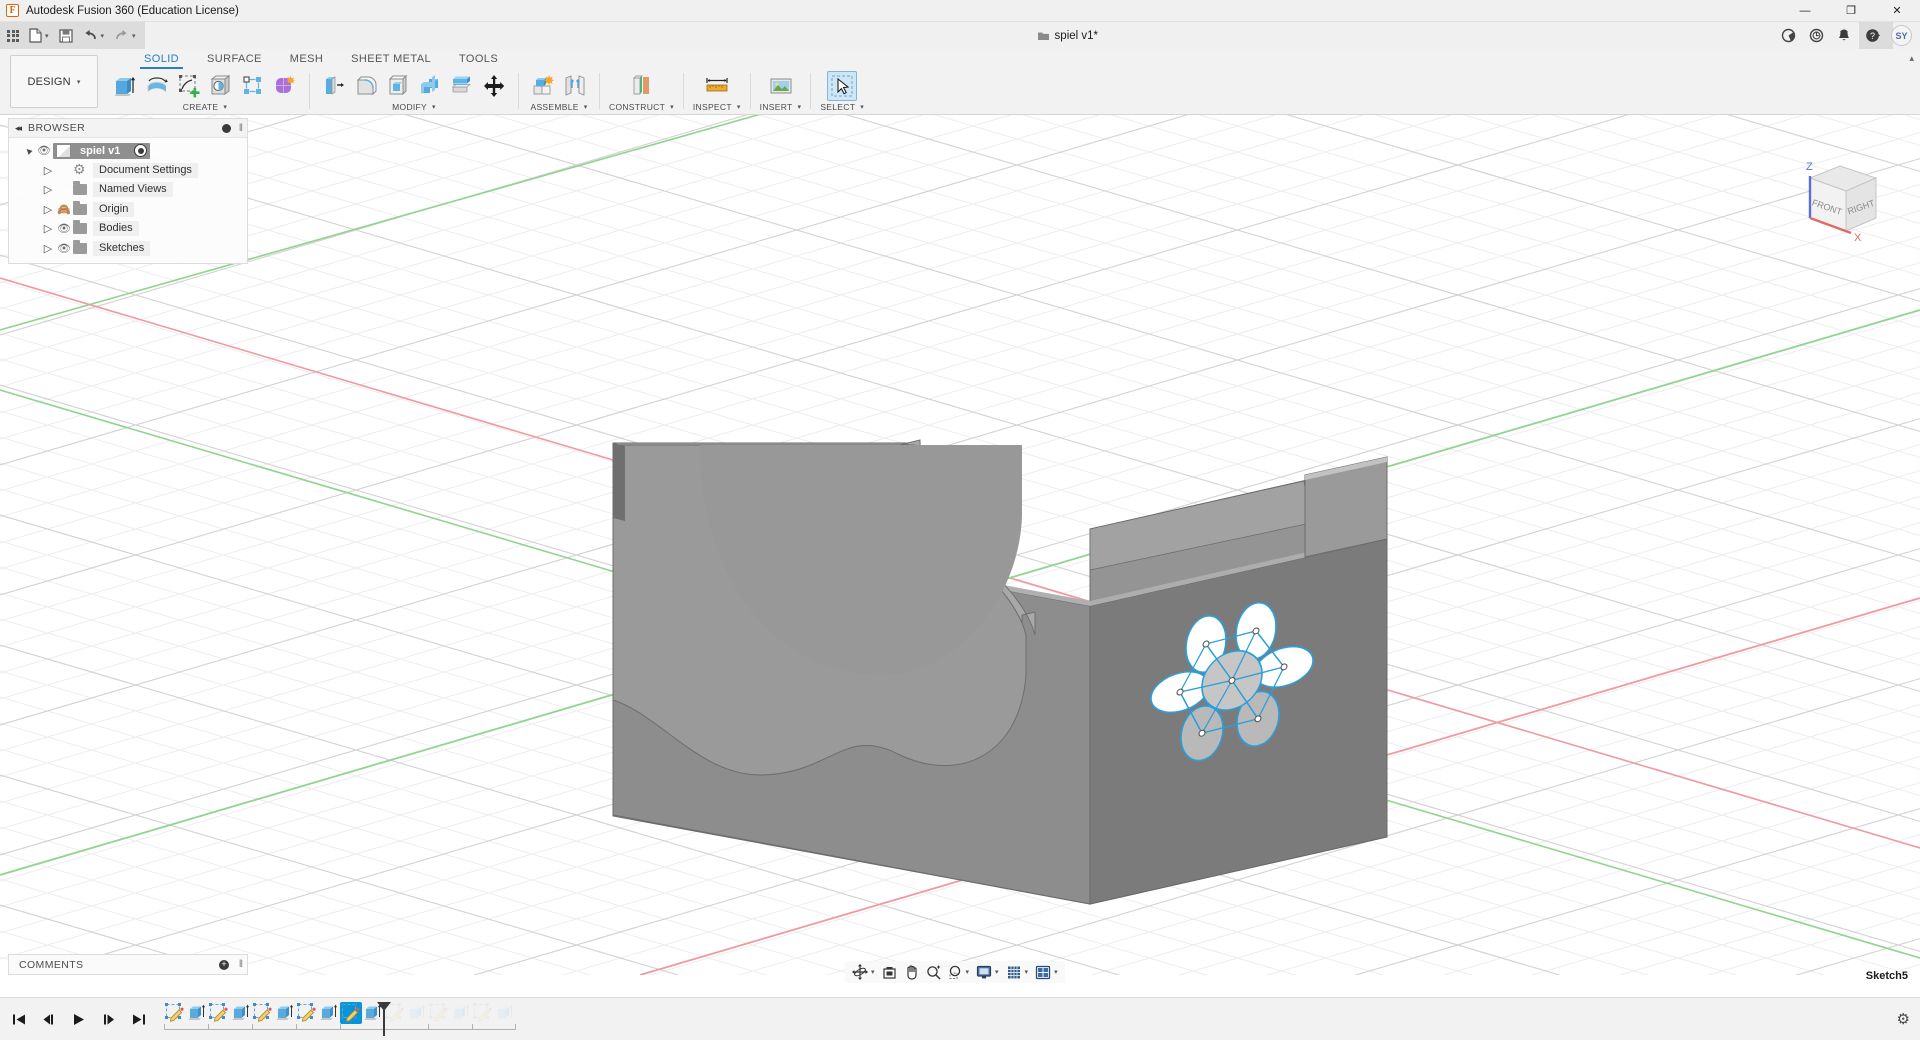 This screenshot has height=1040, width=1920. Describe the element at coordinates (430, 86) in the screenshot. I see `combine-icon` at that location.